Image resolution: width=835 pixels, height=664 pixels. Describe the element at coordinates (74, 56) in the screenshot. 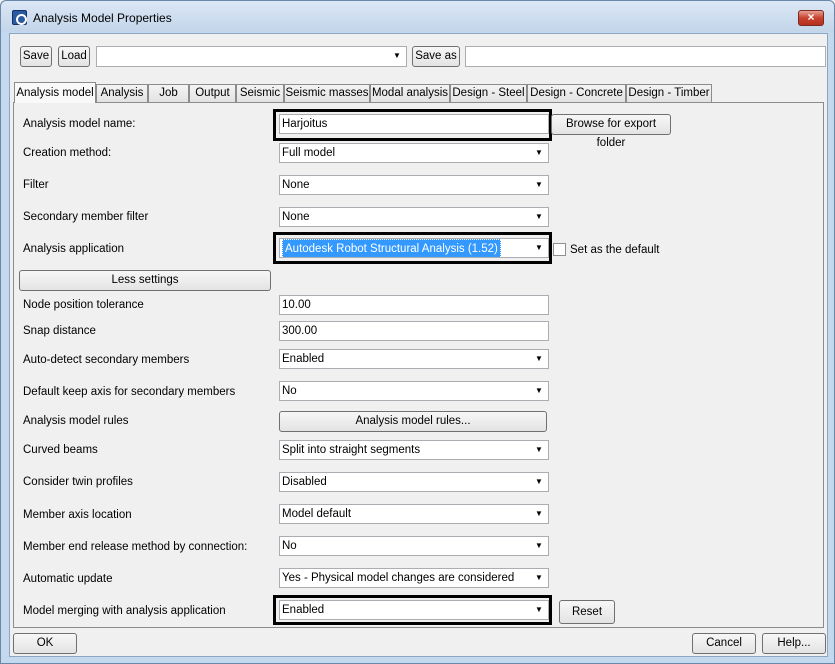

I see `load-button: Load` at that location.